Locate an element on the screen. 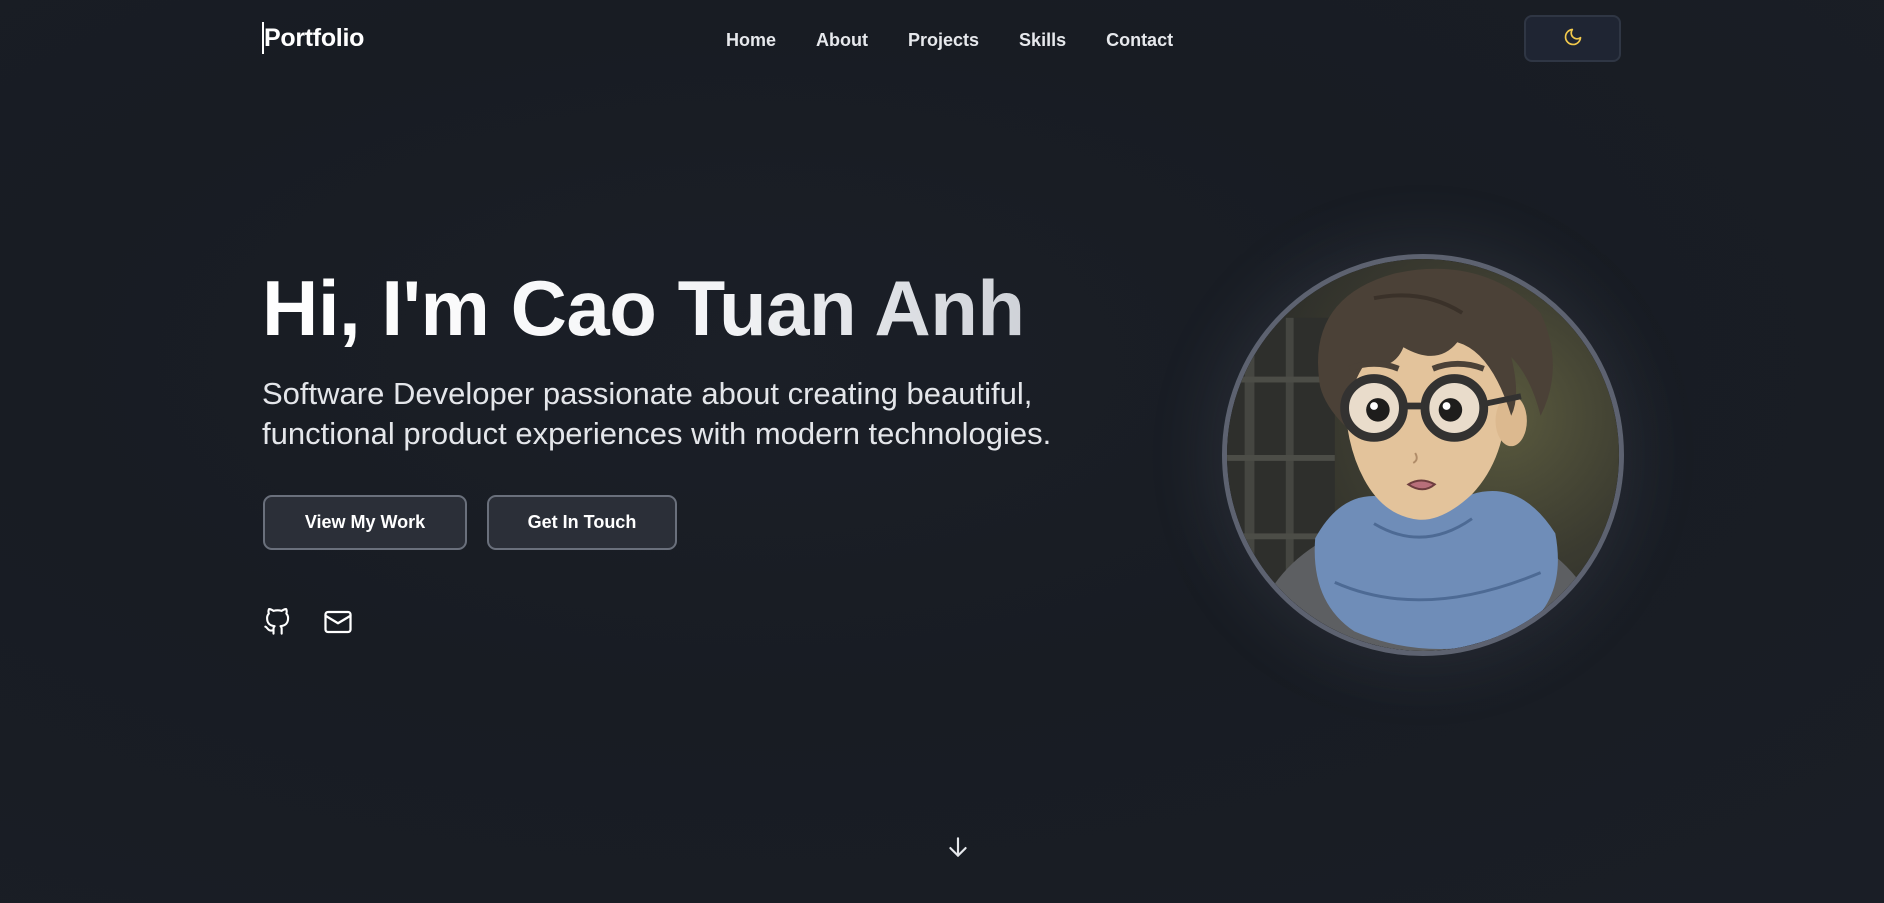  nav-link-about: About is located at coordinates (842, 40).